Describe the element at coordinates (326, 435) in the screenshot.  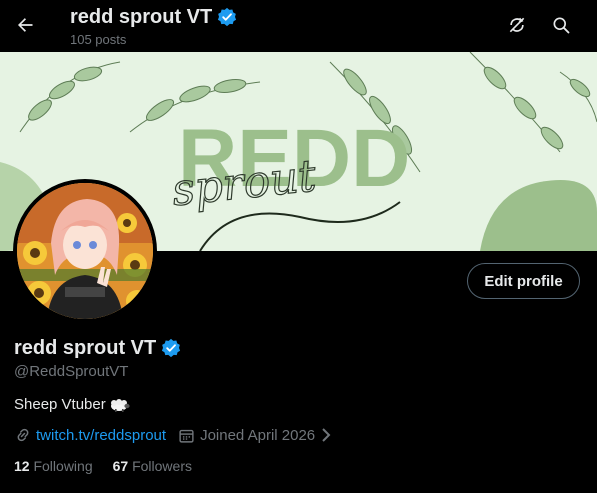
I see `chevron-right-icon` at that location.